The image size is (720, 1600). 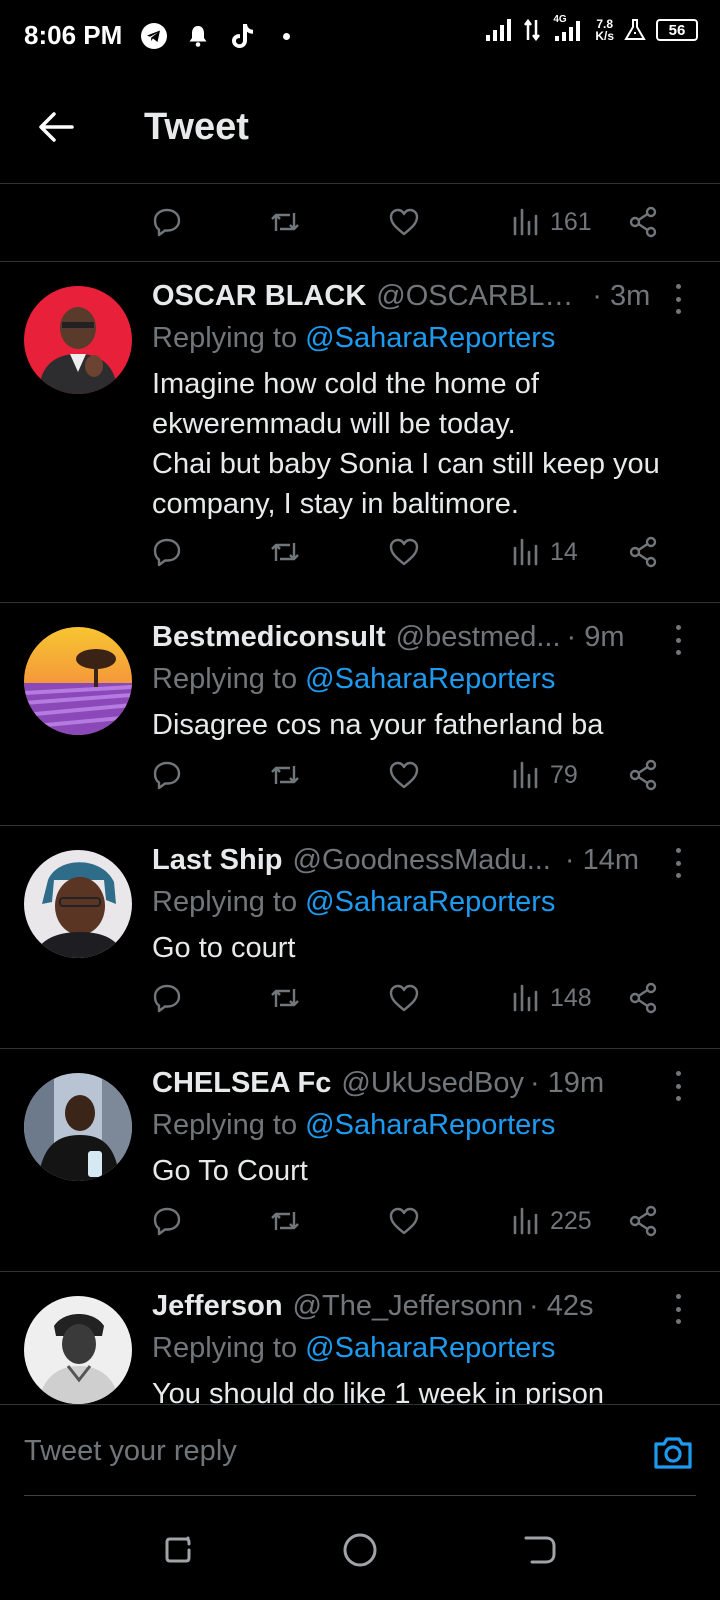 I want to click on author-name: Bestmediconsult, so click(x=269, y=637).